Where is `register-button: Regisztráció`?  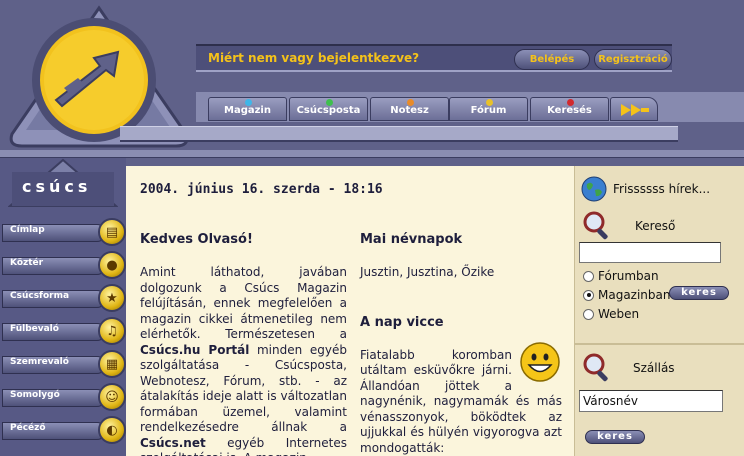
register-button: Regisztráció is located at coordinates (633, 59).